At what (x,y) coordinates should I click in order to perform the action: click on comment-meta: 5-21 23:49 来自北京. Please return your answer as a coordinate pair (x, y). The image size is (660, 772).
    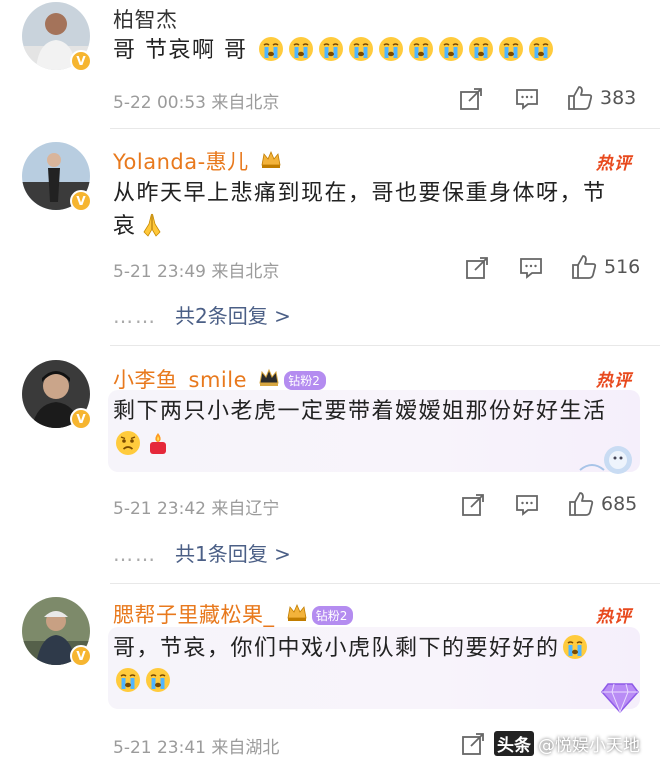
    Looking at the image, I should click on (196, 272).